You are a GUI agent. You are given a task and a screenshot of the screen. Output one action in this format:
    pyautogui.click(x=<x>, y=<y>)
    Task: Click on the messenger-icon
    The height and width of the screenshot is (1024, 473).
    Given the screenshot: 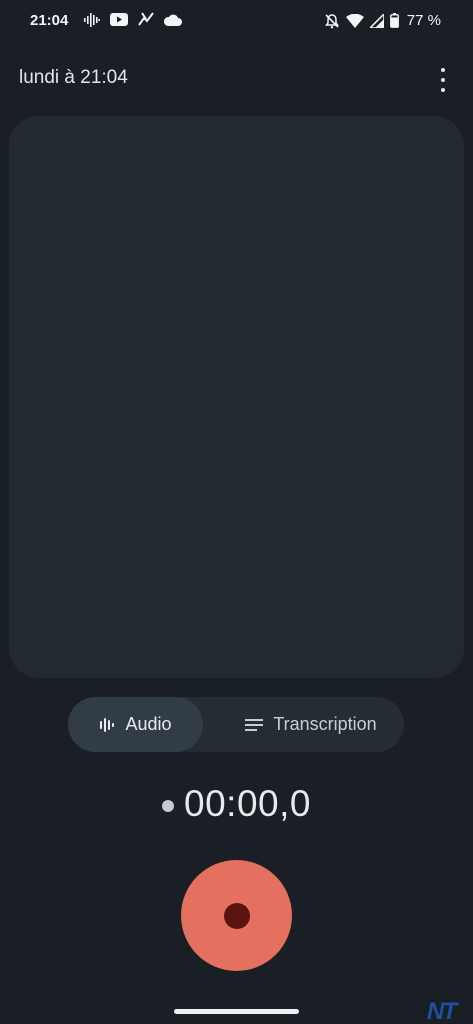 What is the action you would take?
    pyautogui.click(x=146, y=19)
    